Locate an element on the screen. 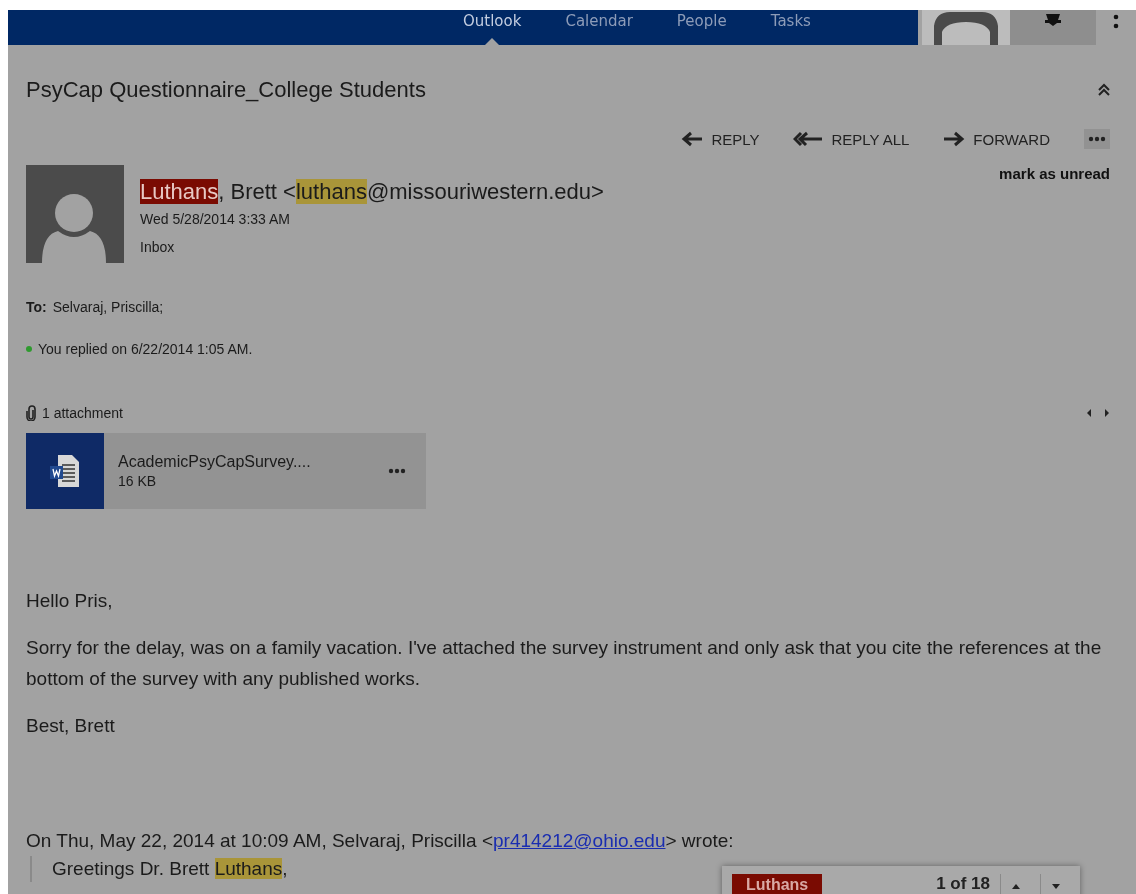 The height and width of the screenshot is (894, 1136). attachment-count: 1 attachment is located at coordinates (82, 413).